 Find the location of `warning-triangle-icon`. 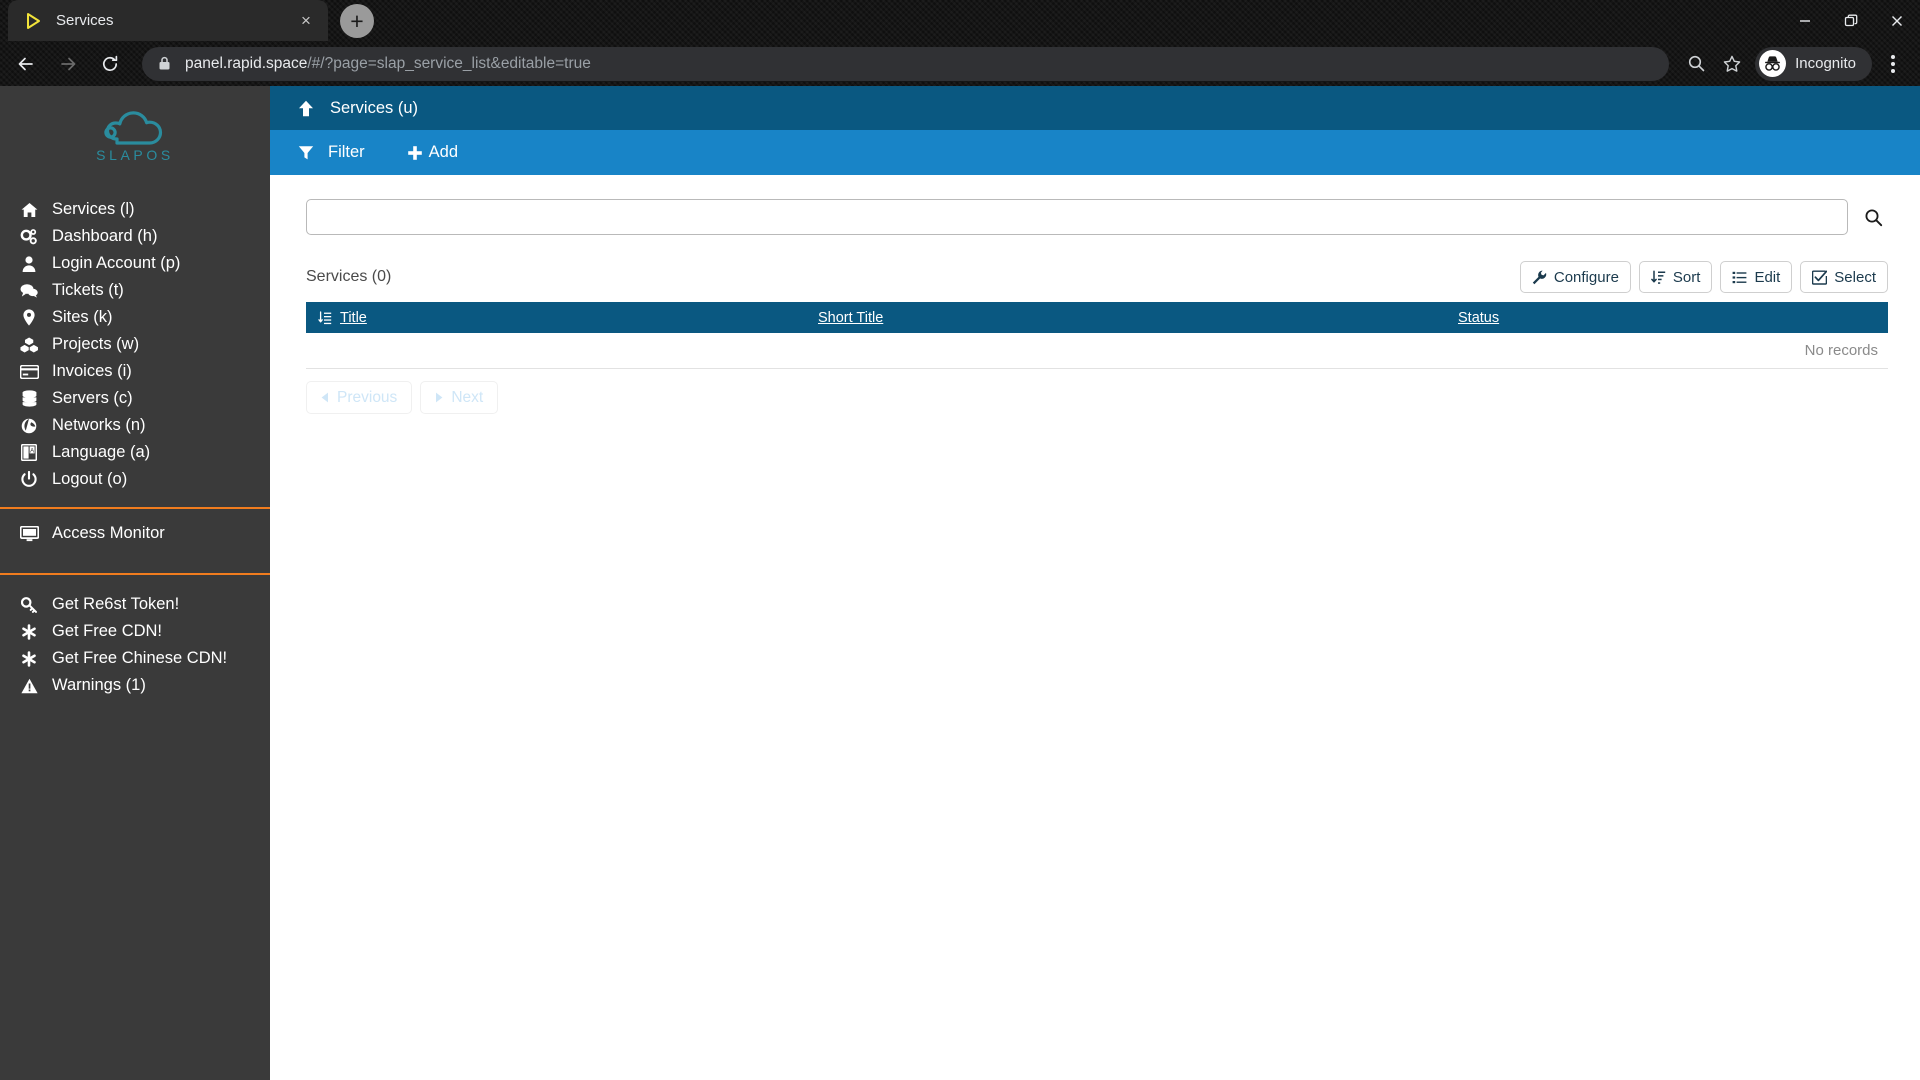

warning-triangle-icon is located at coordinates (29, 686).